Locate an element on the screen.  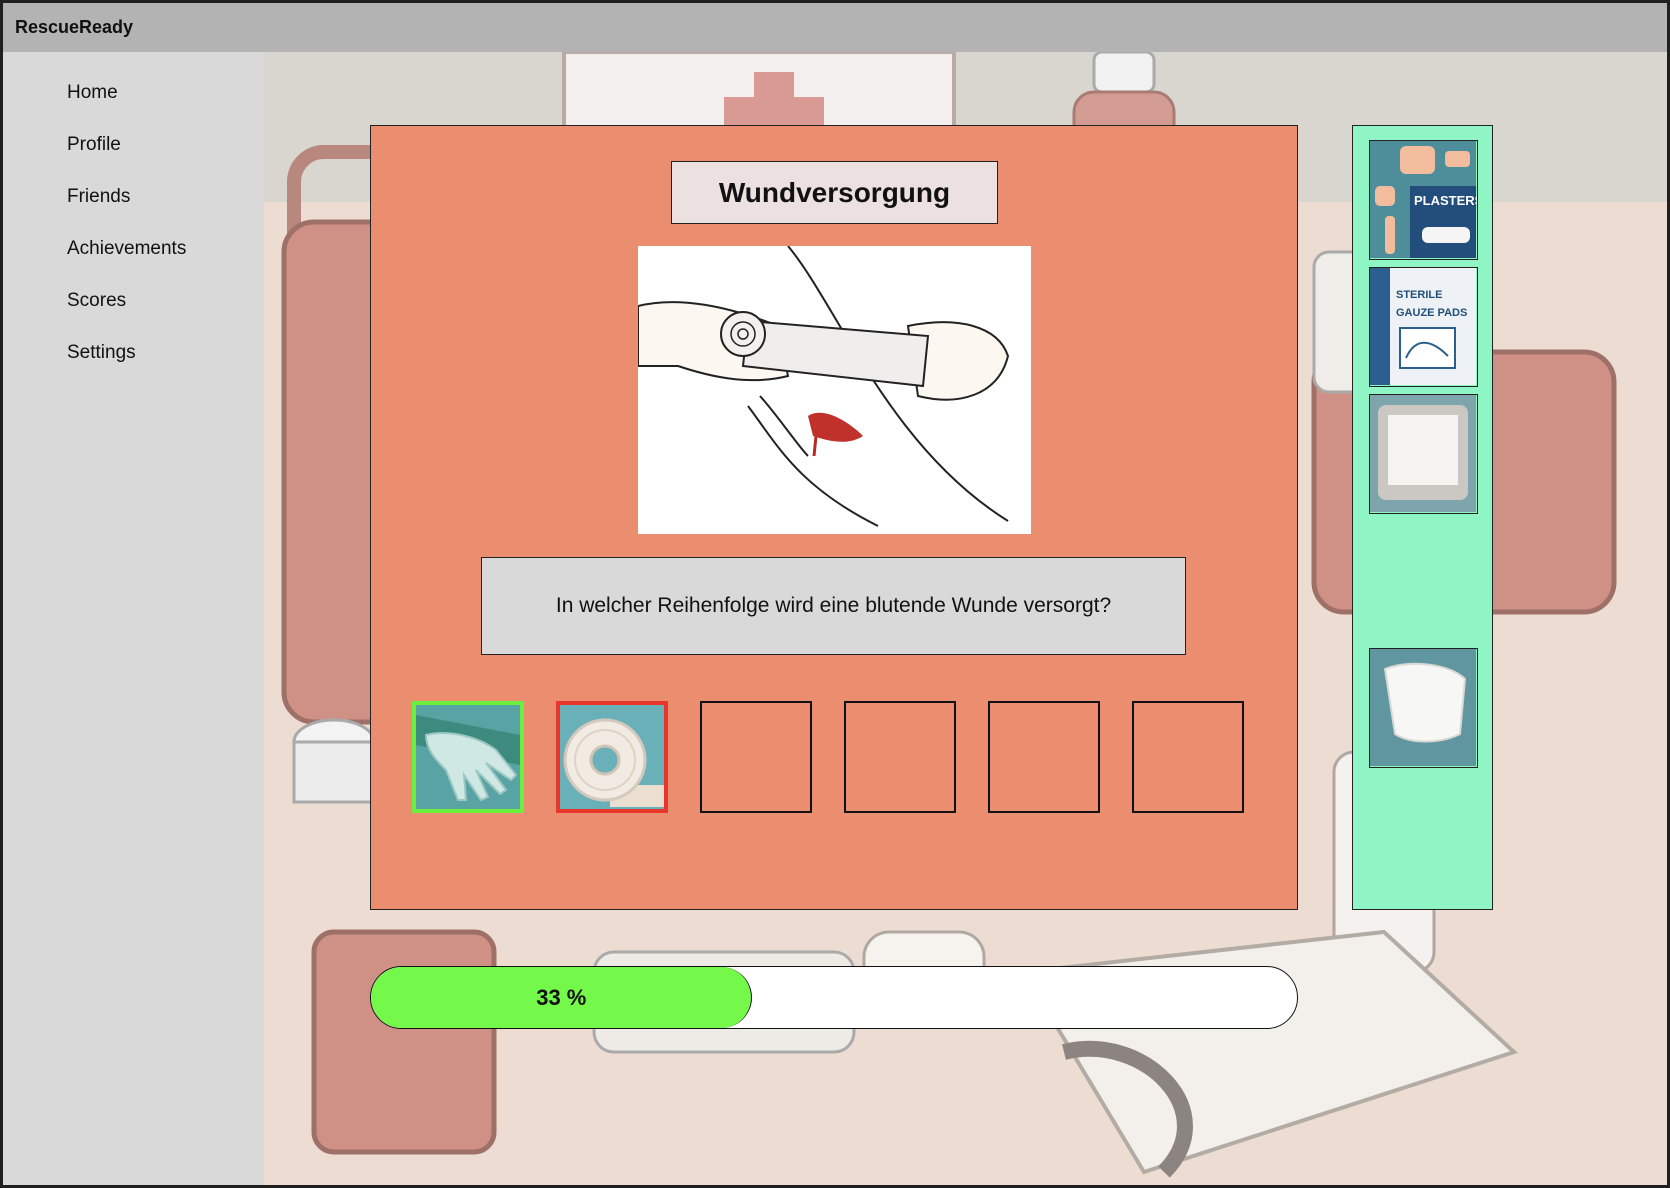
gloves-icon is located at coordinates (468, 757).